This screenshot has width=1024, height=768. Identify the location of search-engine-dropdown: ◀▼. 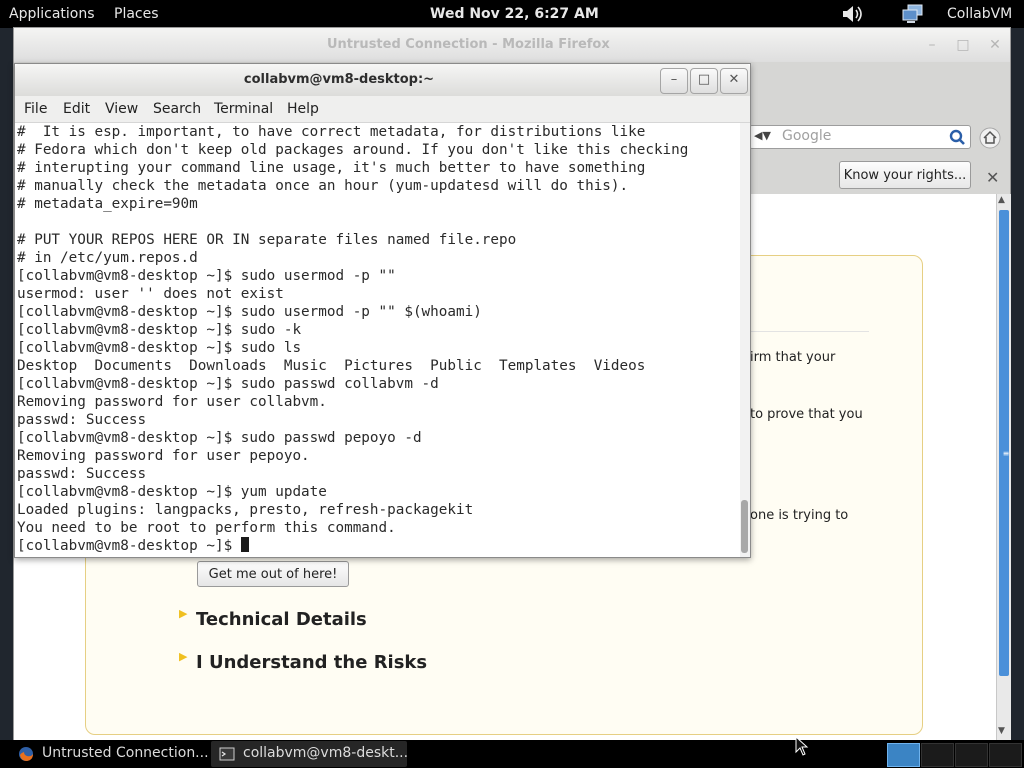
(767, 137).